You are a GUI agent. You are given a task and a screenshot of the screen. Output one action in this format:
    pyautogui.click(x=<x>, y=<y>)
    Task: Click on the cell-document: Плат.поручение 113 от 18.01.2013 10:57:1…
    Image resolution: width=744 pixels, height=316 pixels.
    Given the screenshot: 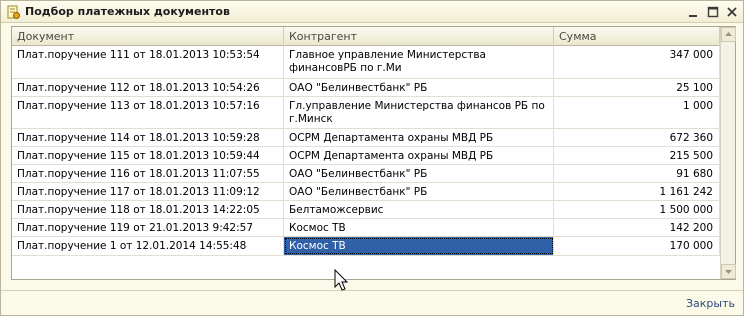 What is the action you would take?
    pyautogui.click(x=148, y=112)
    